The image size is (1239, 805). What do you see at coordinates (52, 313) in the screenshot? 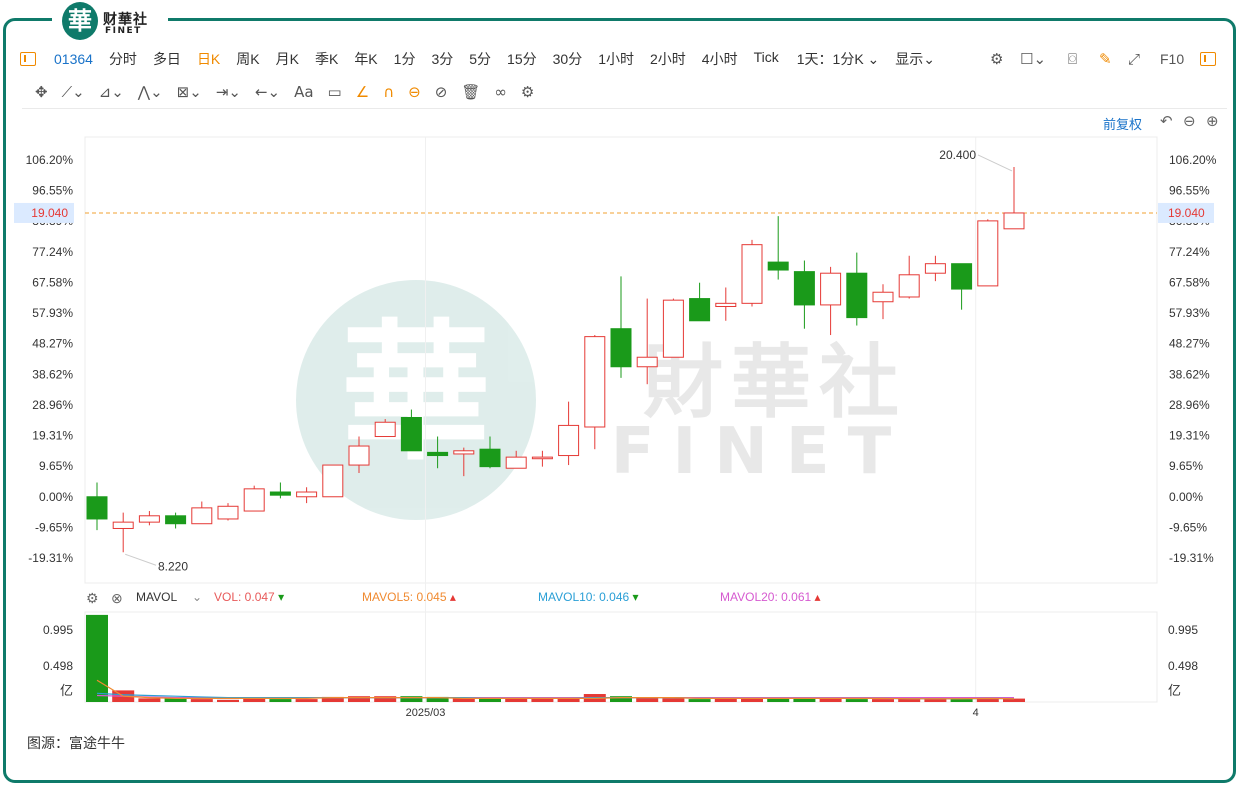
I see `y-tick-left: 57.93%` at bounding box center [52, 313].